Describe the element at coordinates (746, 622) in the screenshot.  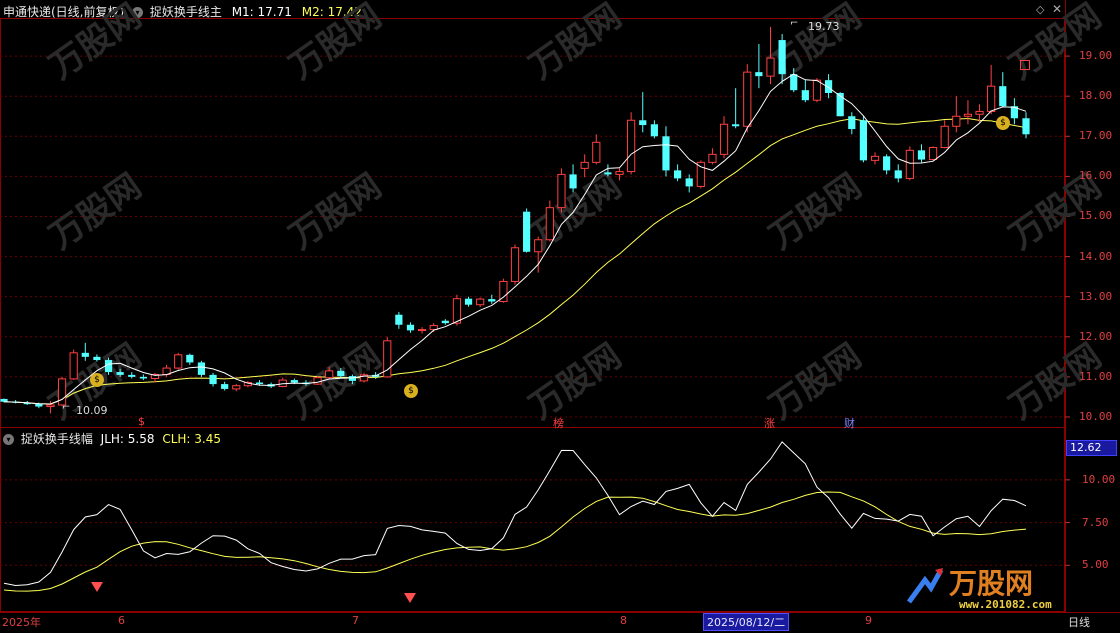
I see `selected-date: 2025/08/12/二` at that location.